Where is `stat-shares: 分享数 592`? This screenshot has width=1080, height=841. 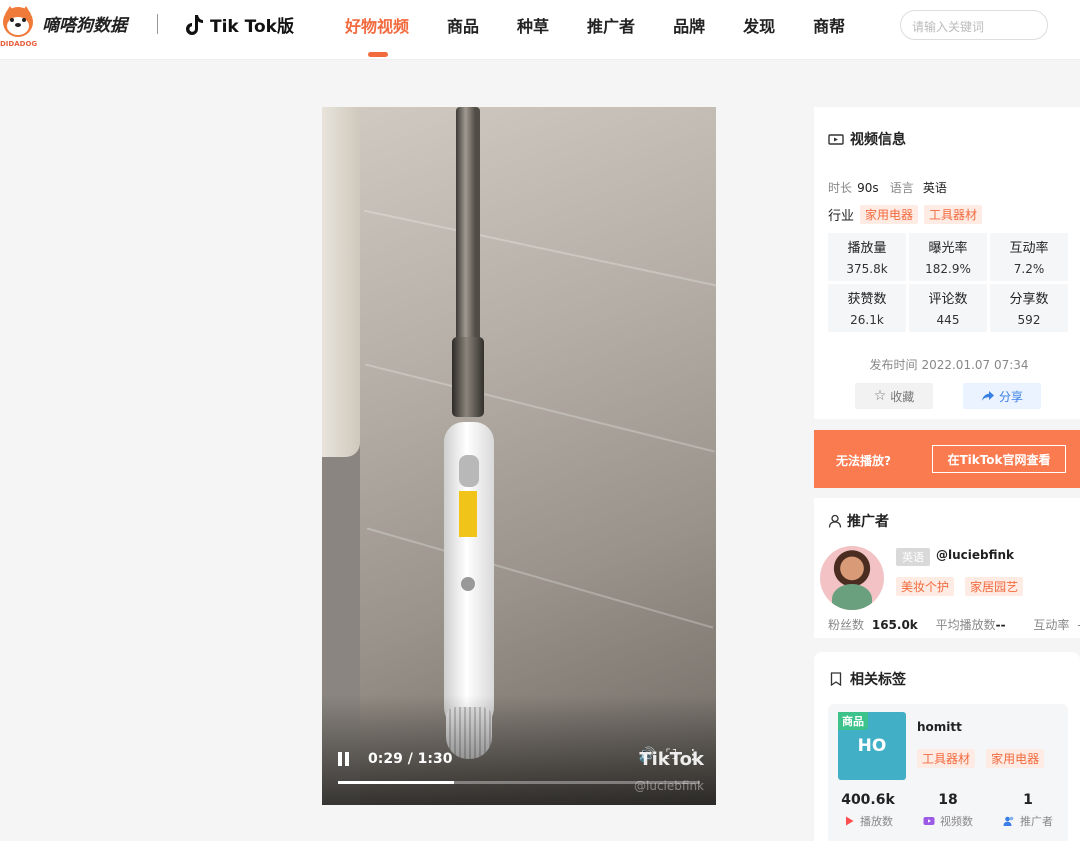 stat-shares: 分享数 592 is located at coordinates (1029, 308).